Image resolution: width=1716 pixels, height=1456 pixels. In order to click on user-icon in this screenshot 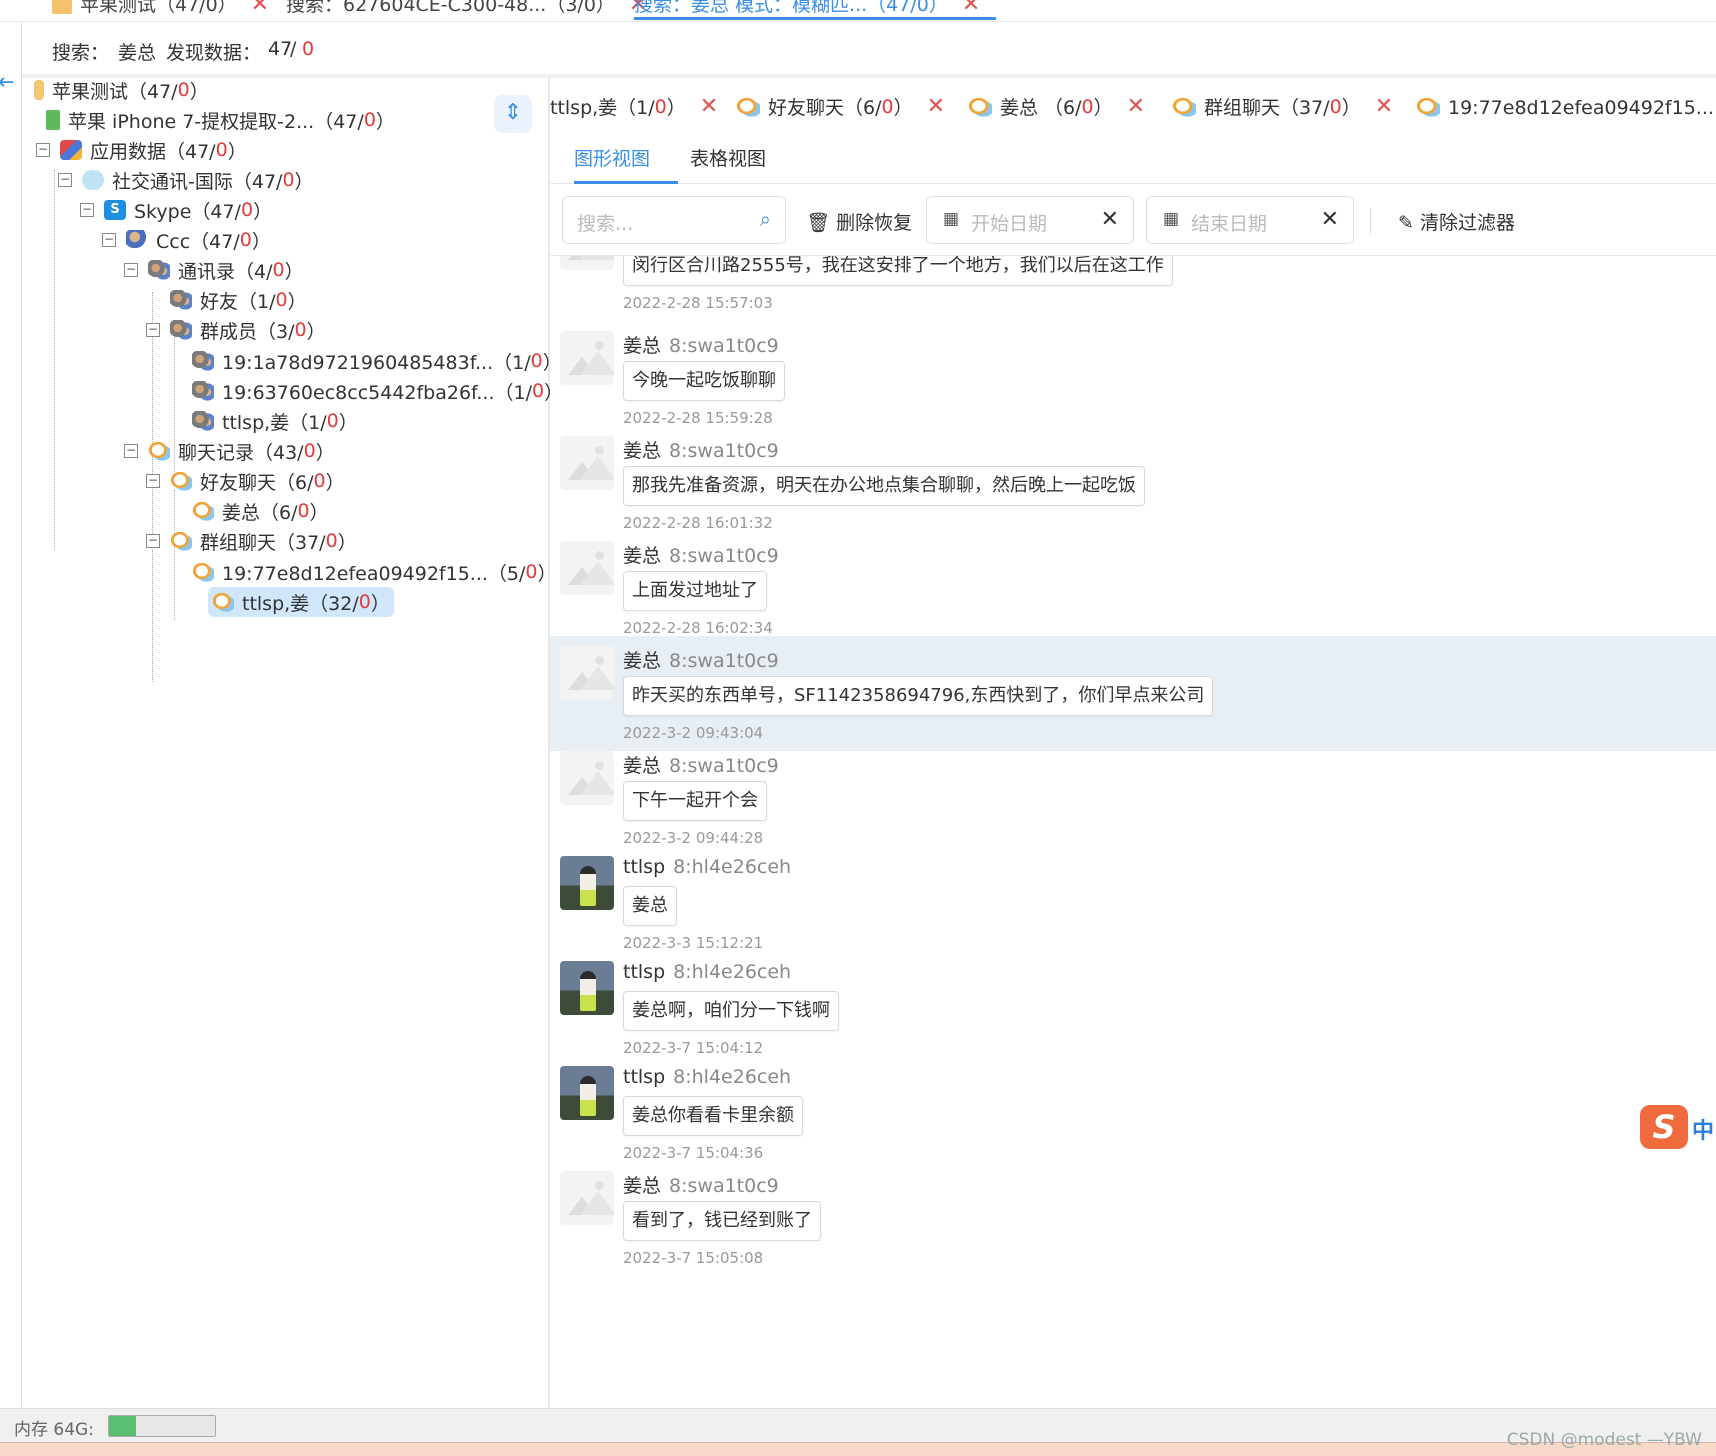, I will do `click(137, 240)`.